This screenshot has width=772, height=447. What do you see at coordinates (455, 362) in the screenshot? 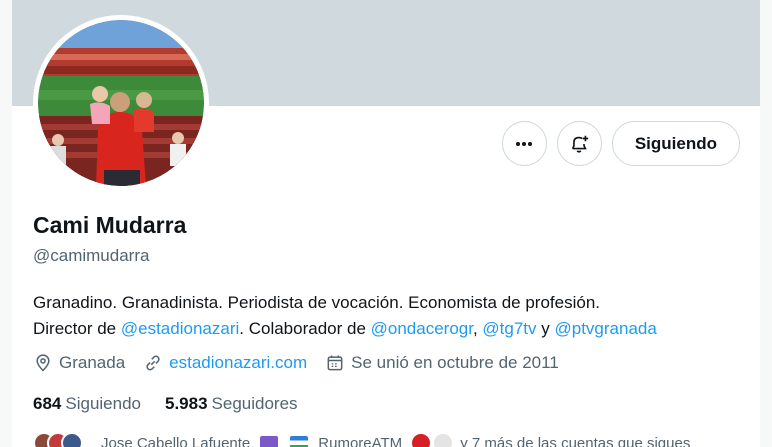
I see `join-date-text: Se unió en octubre de 2011` at bounding box center [455, 362].